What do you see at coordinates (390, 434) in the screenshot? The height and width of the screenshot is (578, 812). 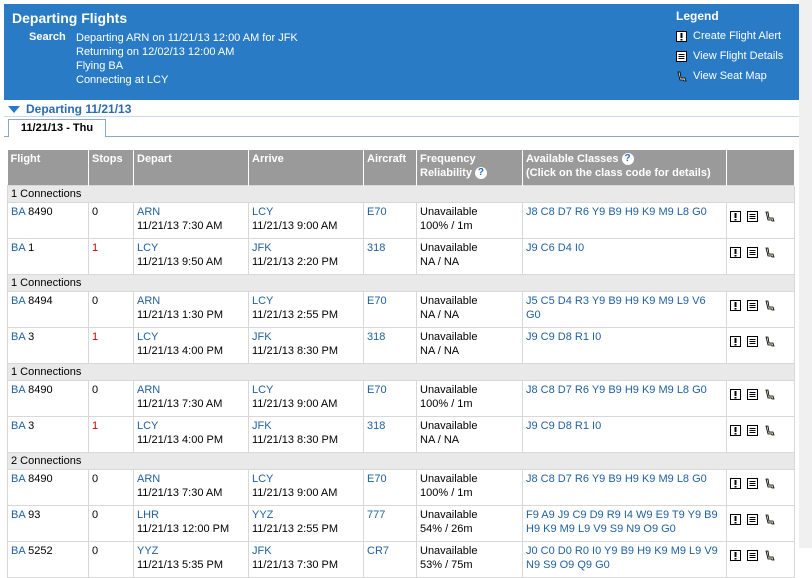 I see `aircraft-cell: 318` at bounding box center [390, 434].